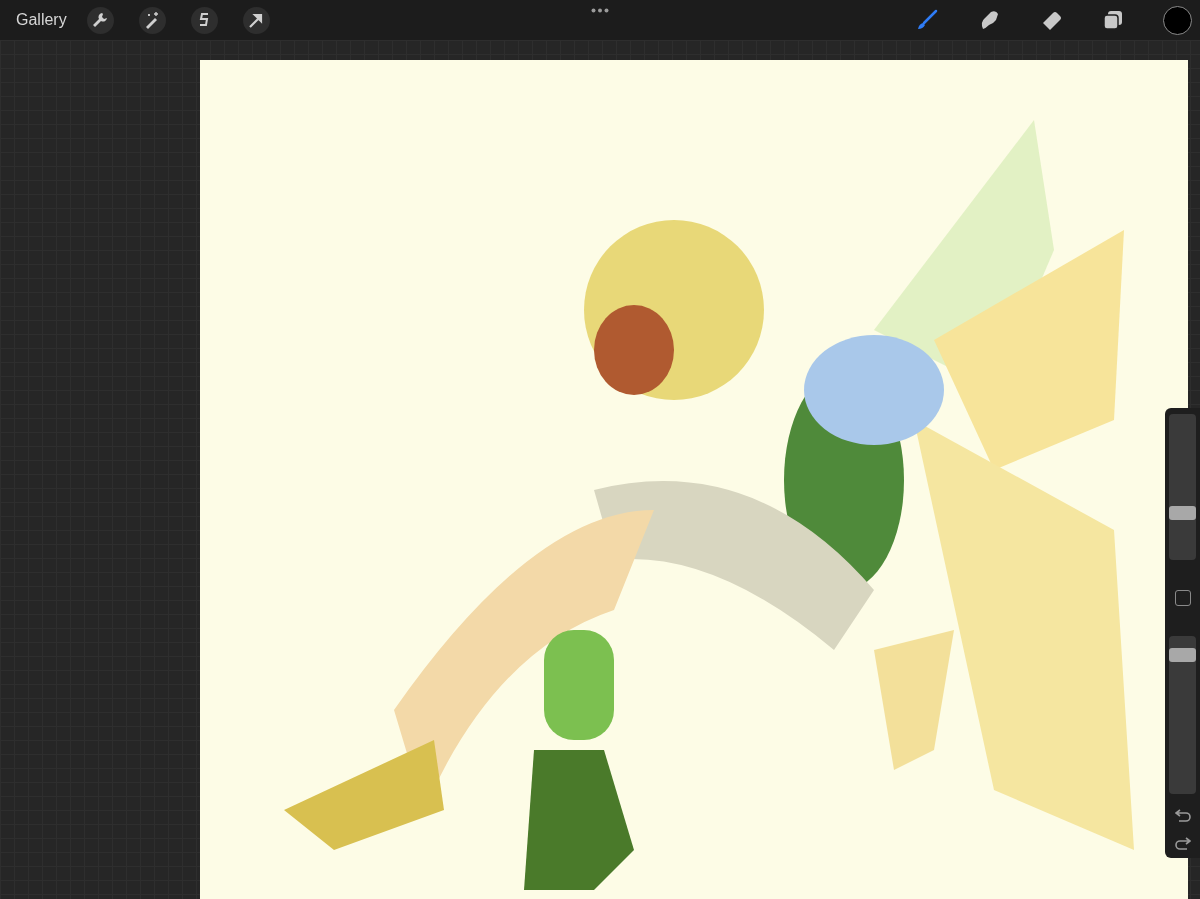  I want to click on redo-icon, so click(1182, 843).